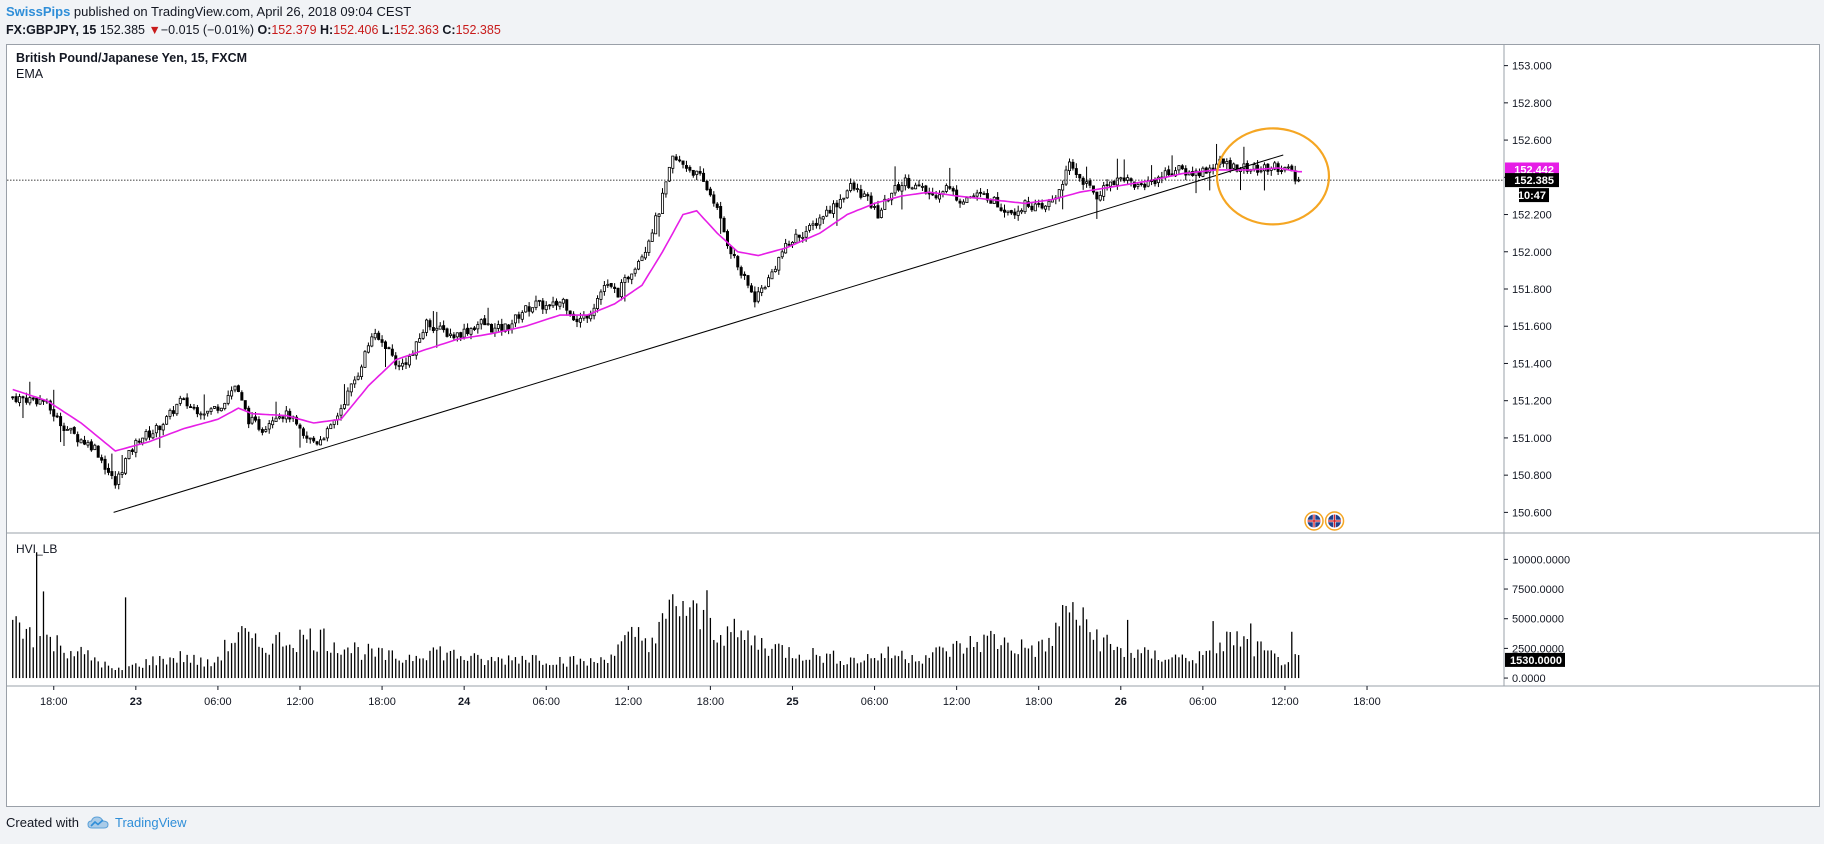  Describe the element at coordinates (1529, 679) in the screenshot. I see `volume-tick-label: 0.0000` at that location.